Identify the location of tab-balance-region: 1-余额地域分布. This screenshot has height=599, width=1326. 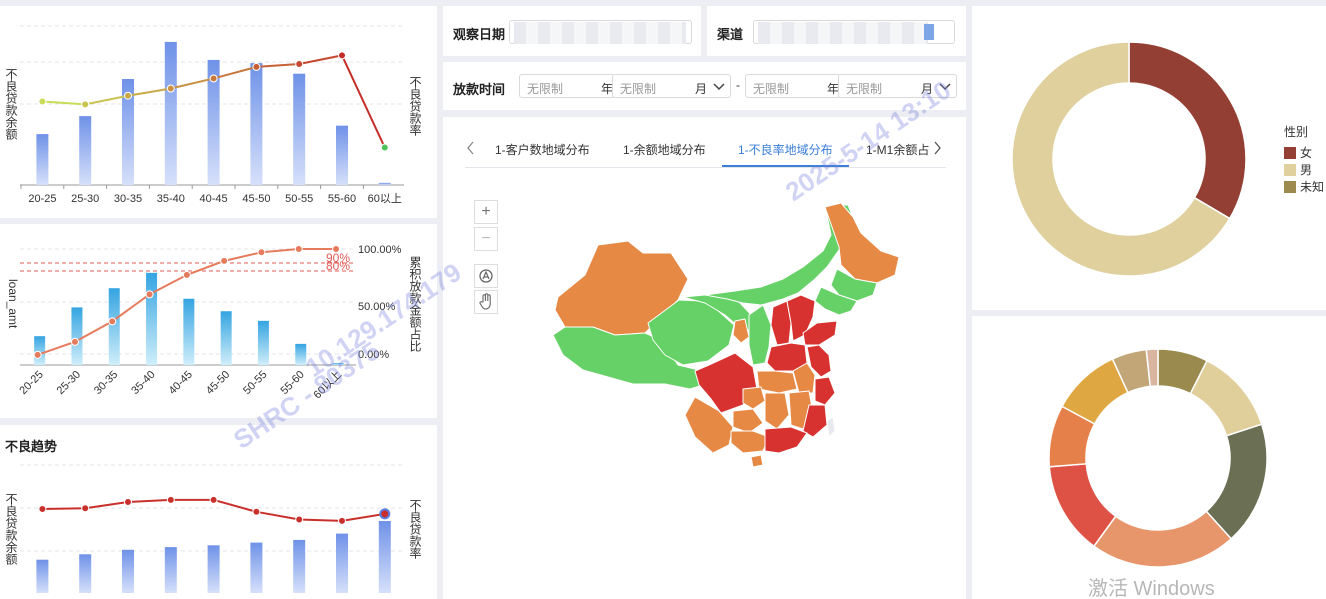
(664, 149).